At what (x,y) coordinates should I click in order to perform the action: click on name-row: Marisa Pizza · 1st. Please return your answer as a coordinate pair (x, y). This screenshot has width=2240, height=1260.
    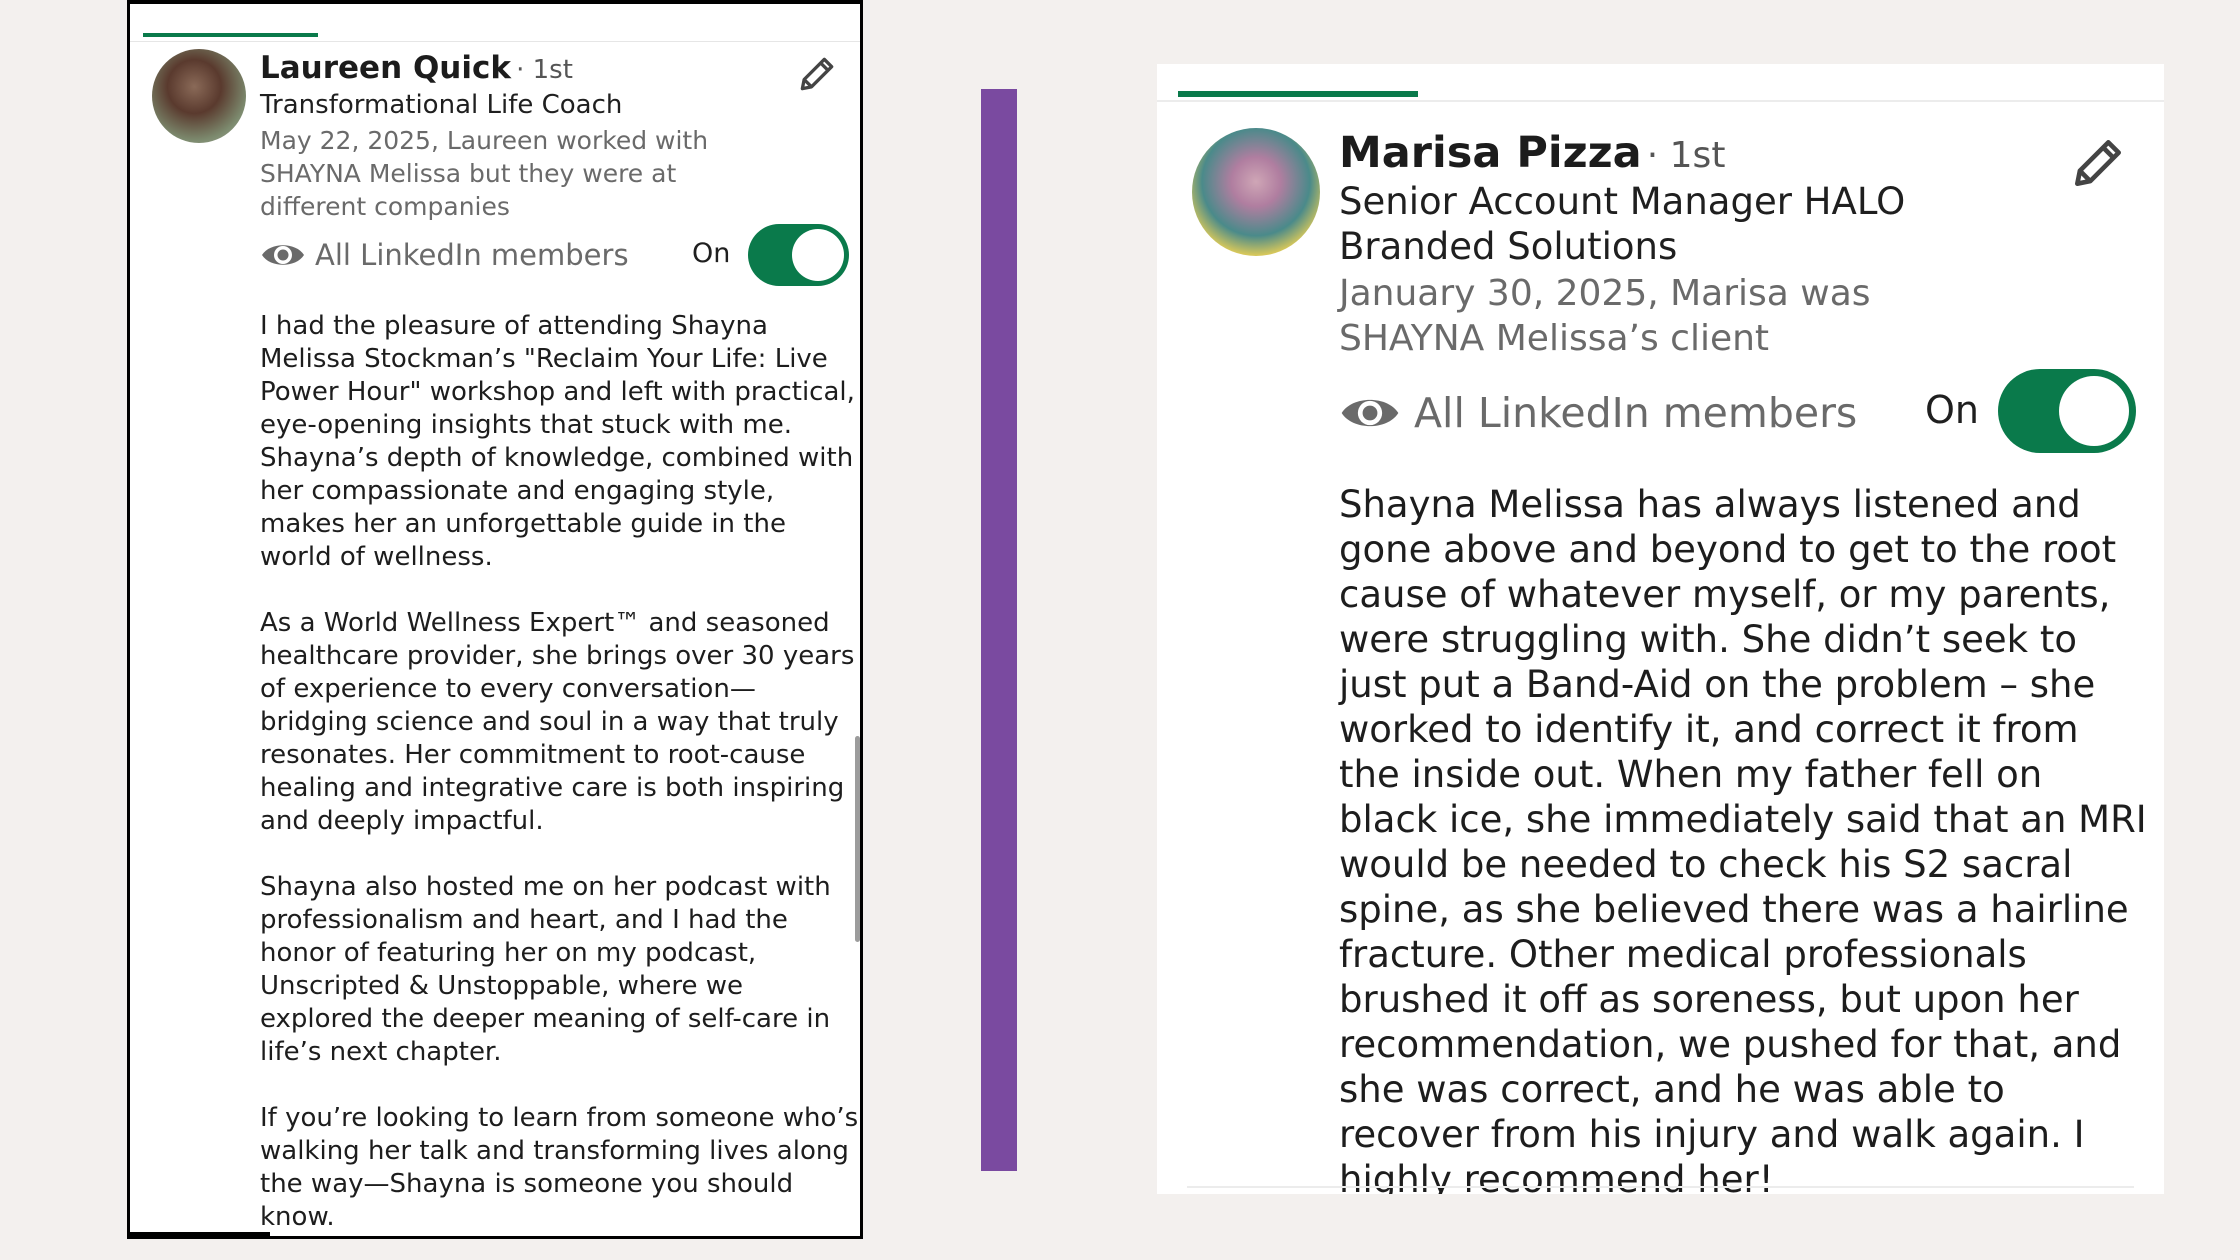
    Looking at the image, I should click on (1532, 153).